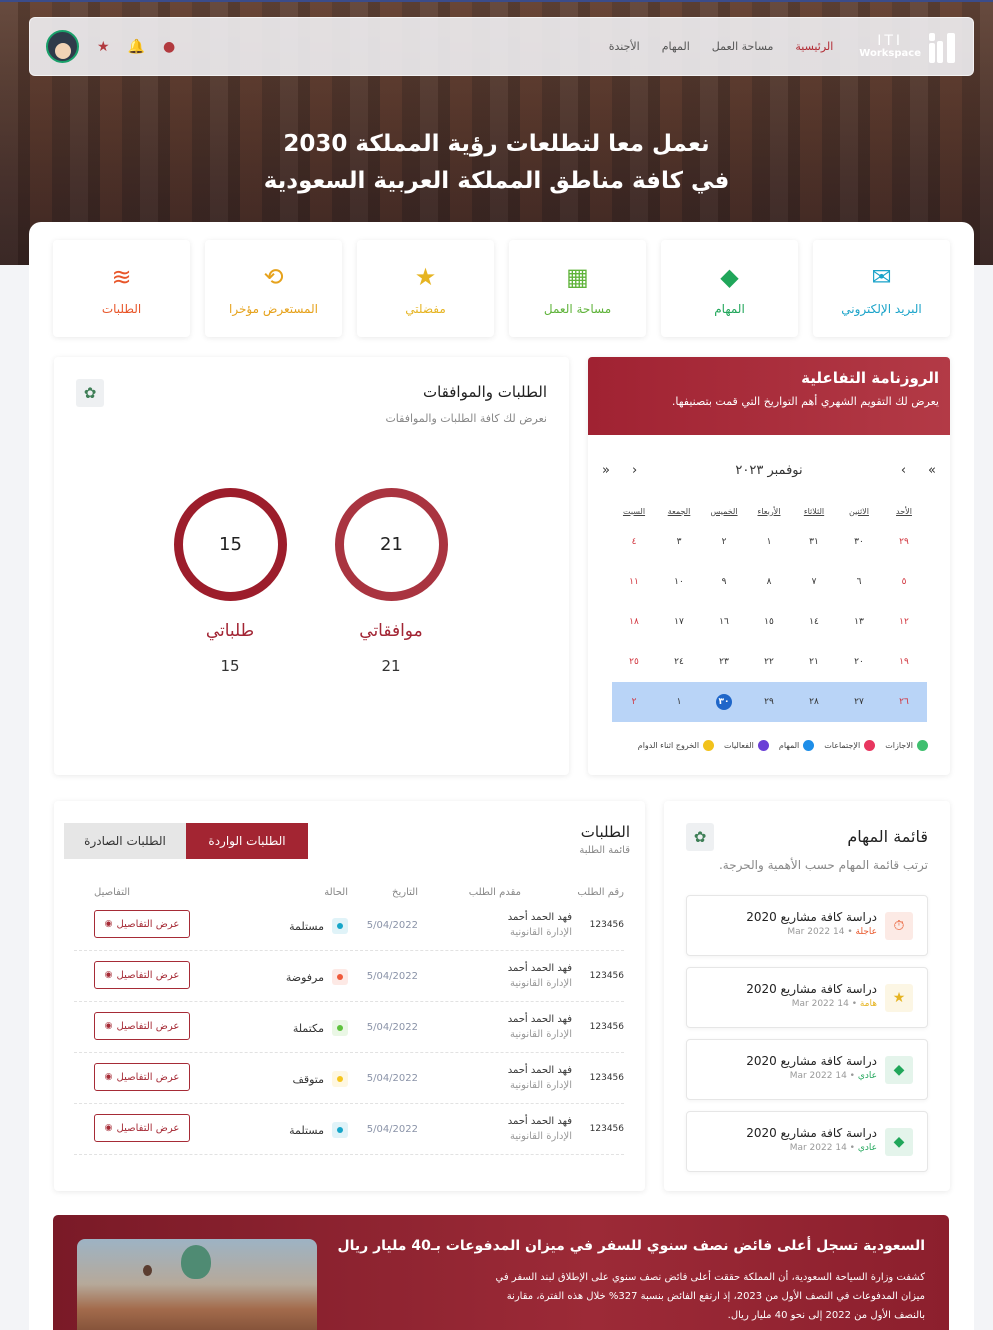 Image resolution: width=993 pixels, height=1330 pixels. I want to click on calendar-day: ١٥, so click(769, 622).